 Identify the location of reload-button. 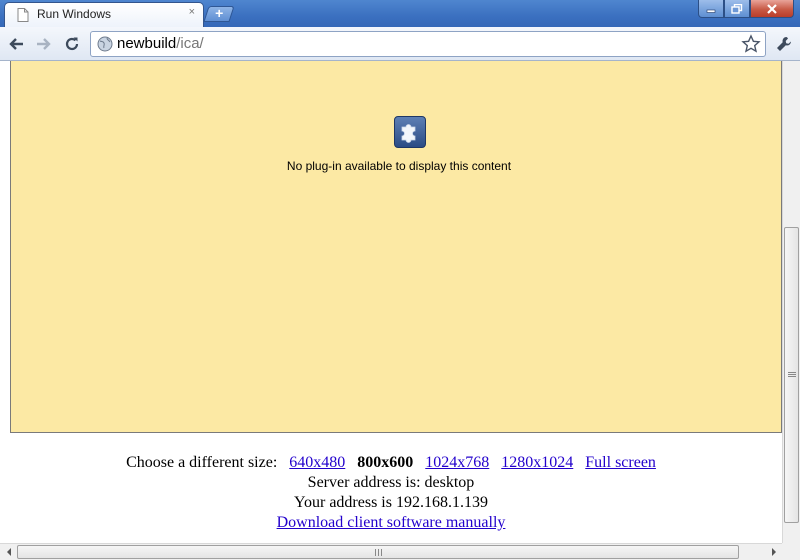
(72, 44).